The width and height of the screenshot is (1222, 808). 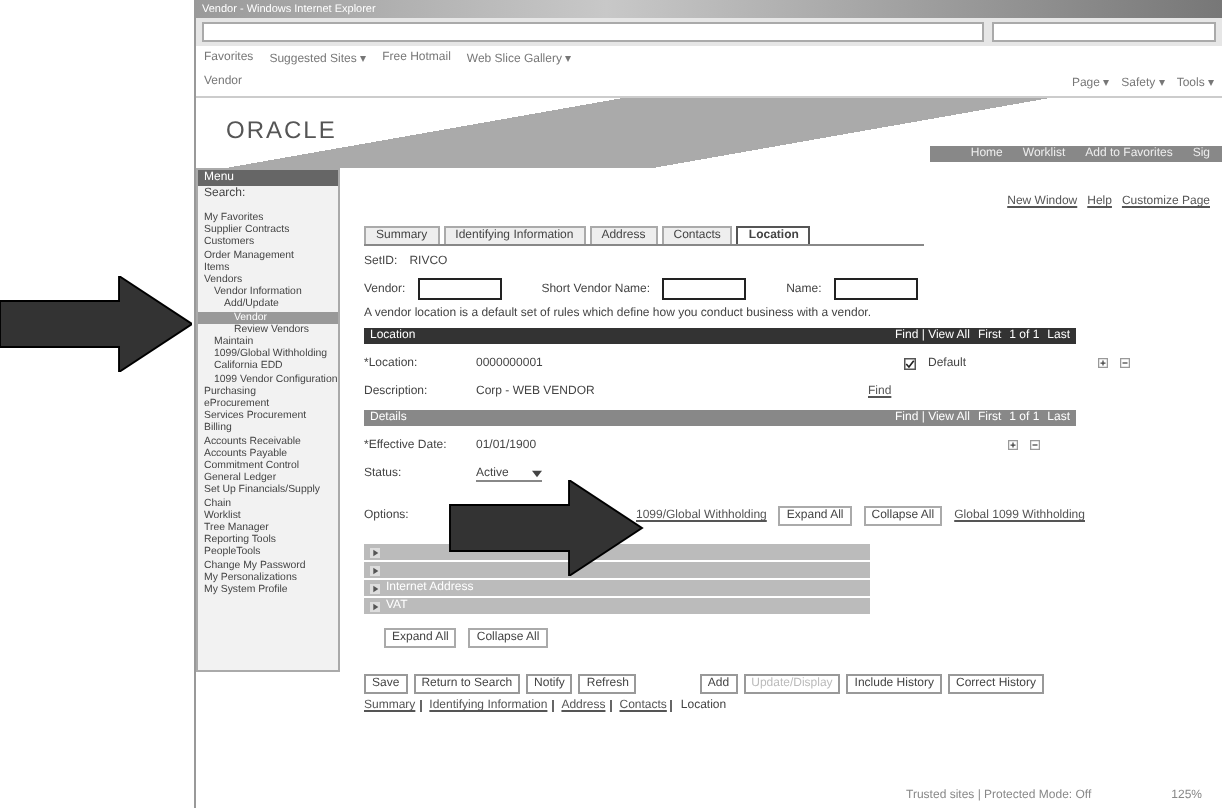 What do you see at coordinates (281, 130) in the screenshot?
I see `oracle-logo: ORACLE` at bounding box center [281, 130].